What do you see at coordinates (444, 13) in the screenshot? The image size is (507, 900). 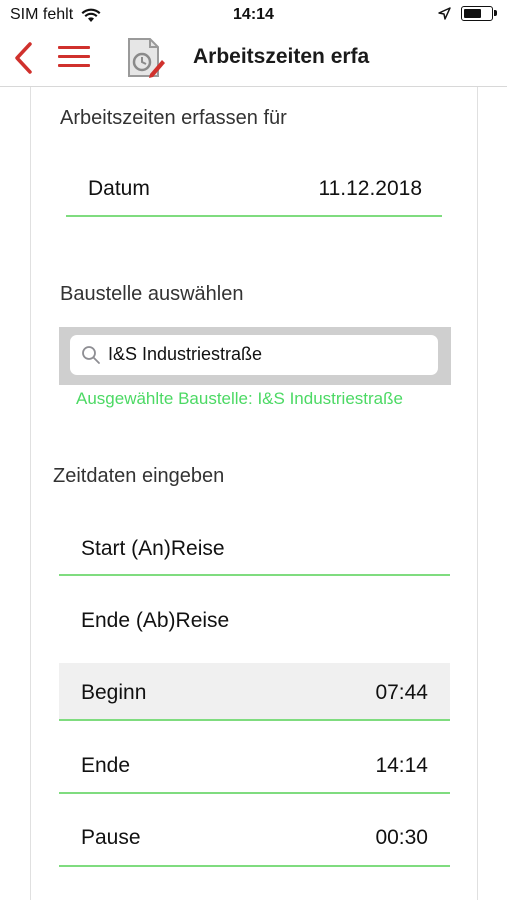 I see `location-arrow-icon` at bounding box center [444, 13].